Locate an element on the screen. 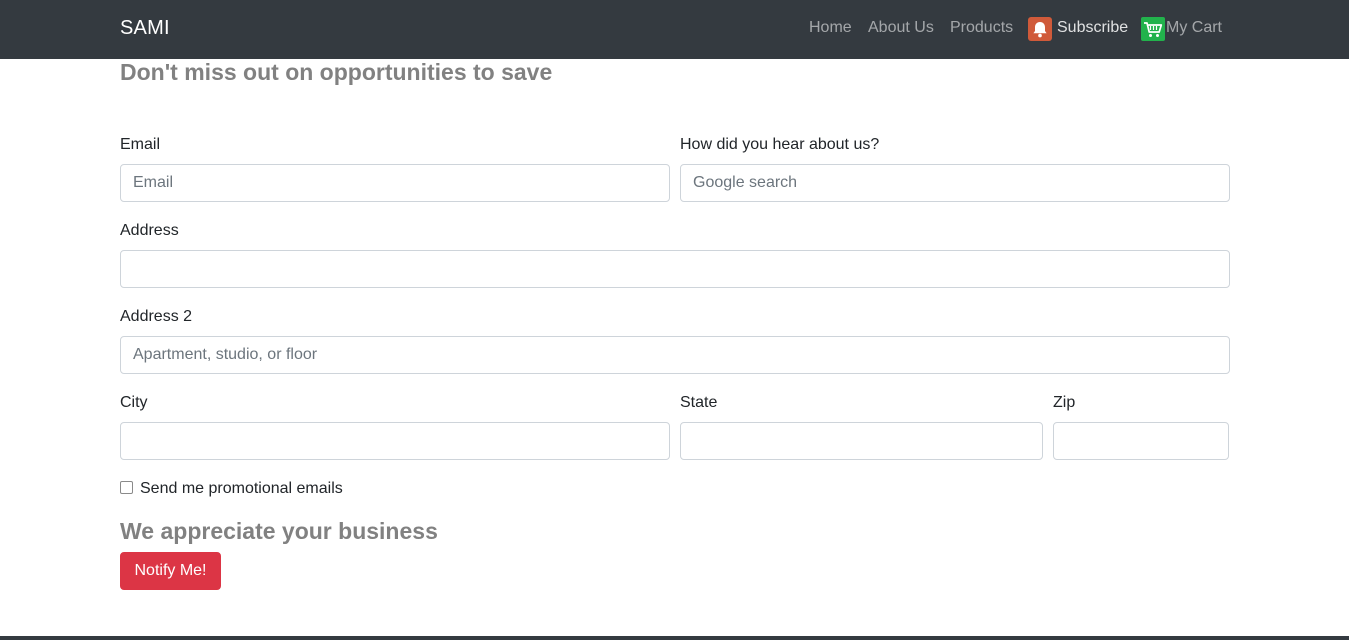 The height and width of the screenshot is (640, 1349). nav-subscribe-link: Subscribe is located at coordinates (1092, 28).